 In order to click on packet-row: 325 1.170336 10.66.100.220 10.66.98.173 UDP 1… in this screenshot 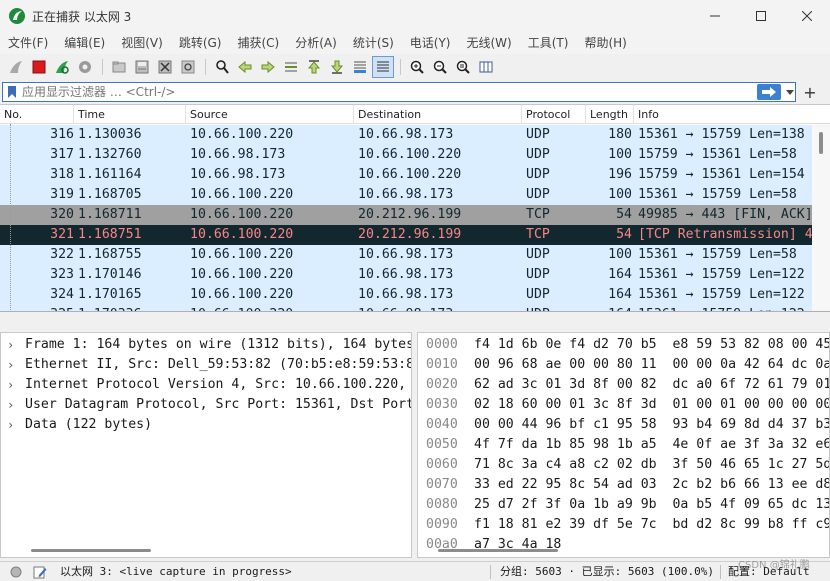, I will do `click(406, 308)`.